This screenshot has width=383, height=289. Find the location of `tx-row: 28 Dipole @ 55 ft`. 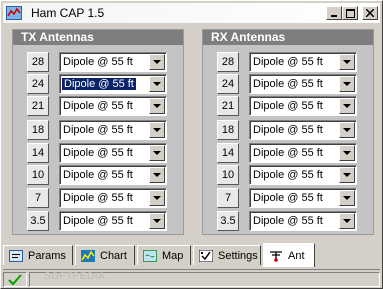

tx-row: 28 Dipole @ 55 ft is located at coordinates (98, 63).